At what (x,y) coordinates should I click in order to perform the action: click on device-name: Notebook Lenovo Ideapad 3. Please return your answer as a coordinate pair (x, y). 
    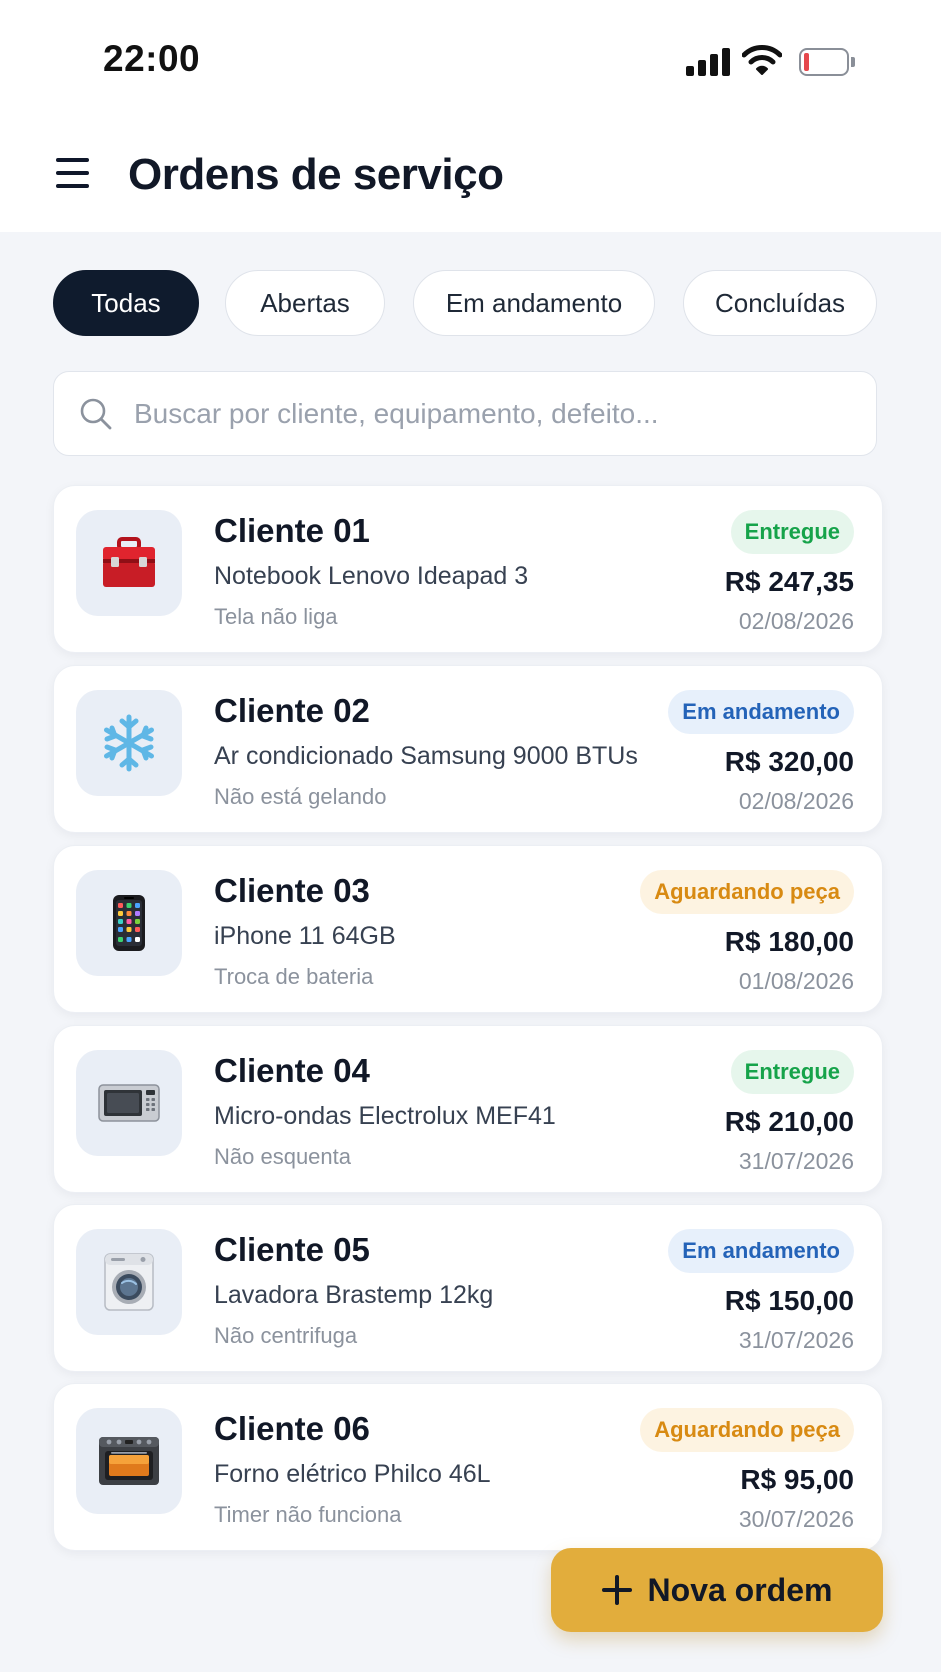
    Looking at the image, I should click on (371, 576).